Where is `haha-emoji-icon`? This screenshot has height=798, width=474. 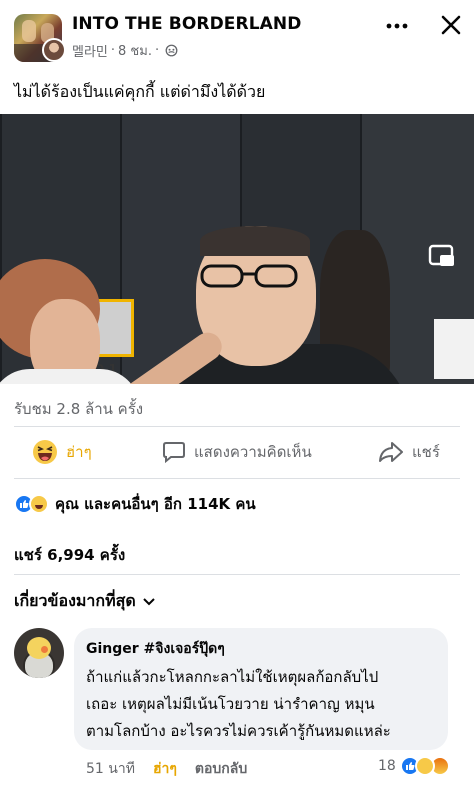
haha-emoji-icon is located at coordinates (45, 452).